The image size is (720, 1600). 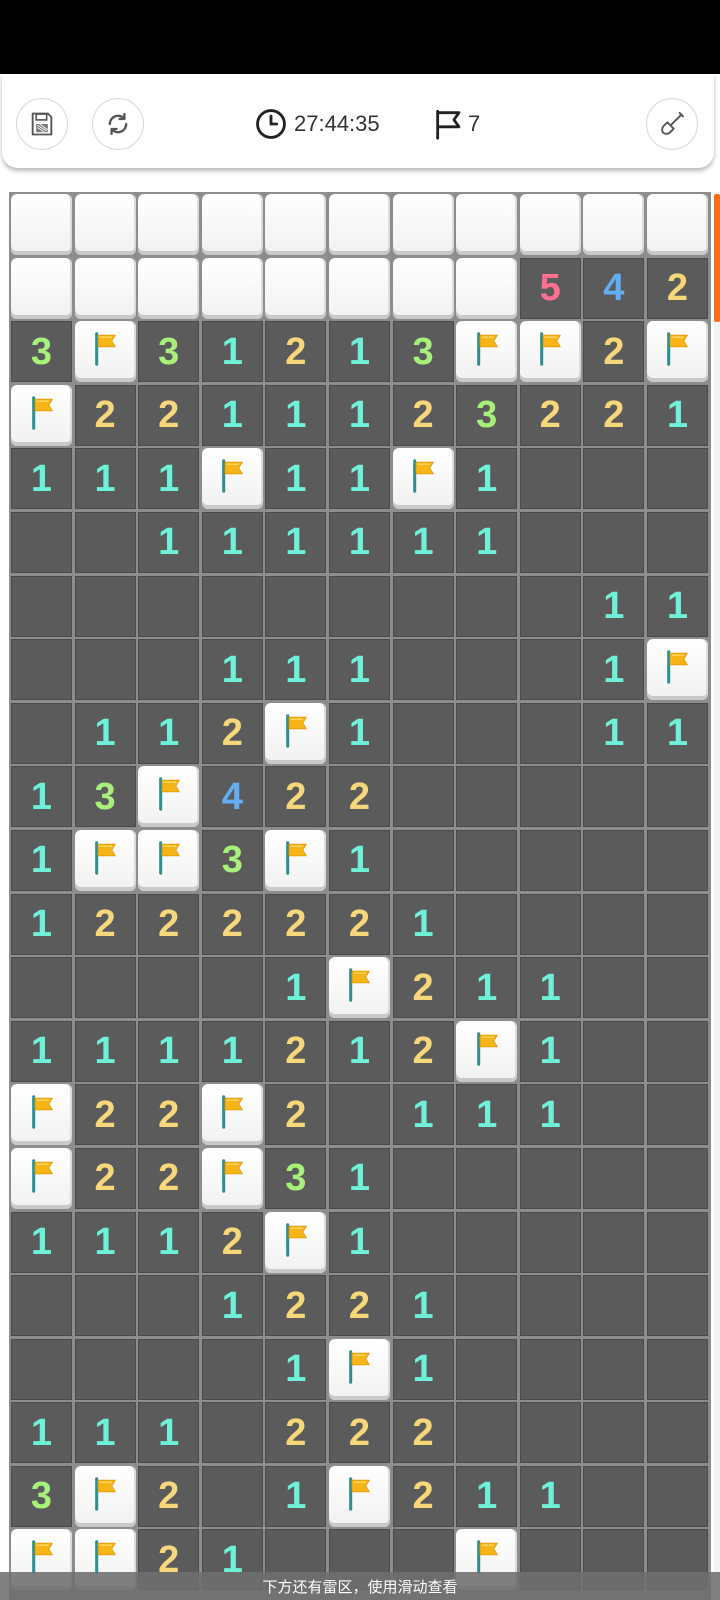 I want to click on number-cell: 4, so click(x=232, y=797).